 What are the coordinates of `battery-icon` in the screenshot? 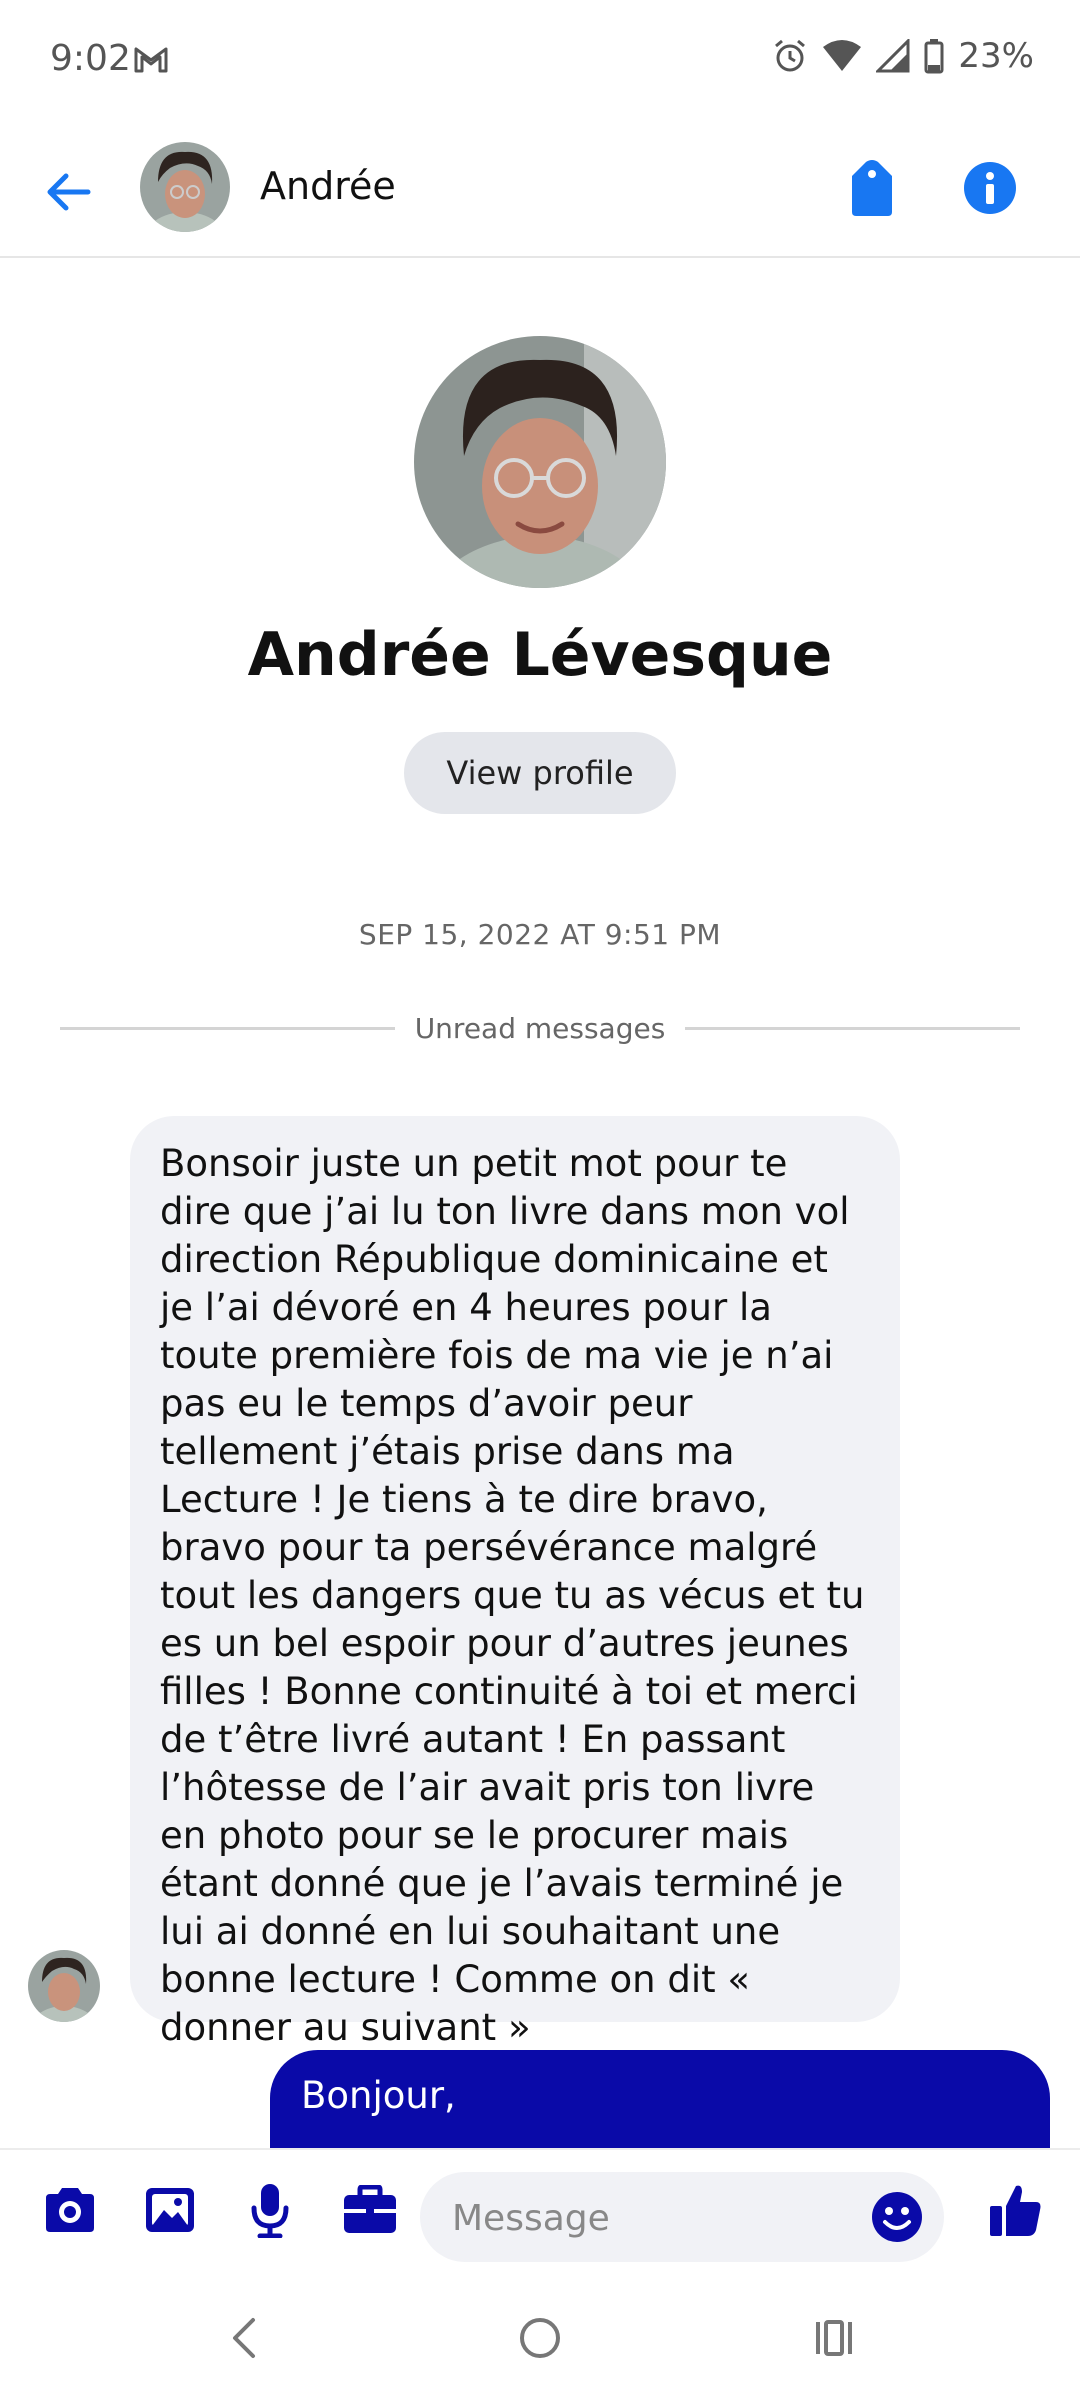 It's located at (934, 56).